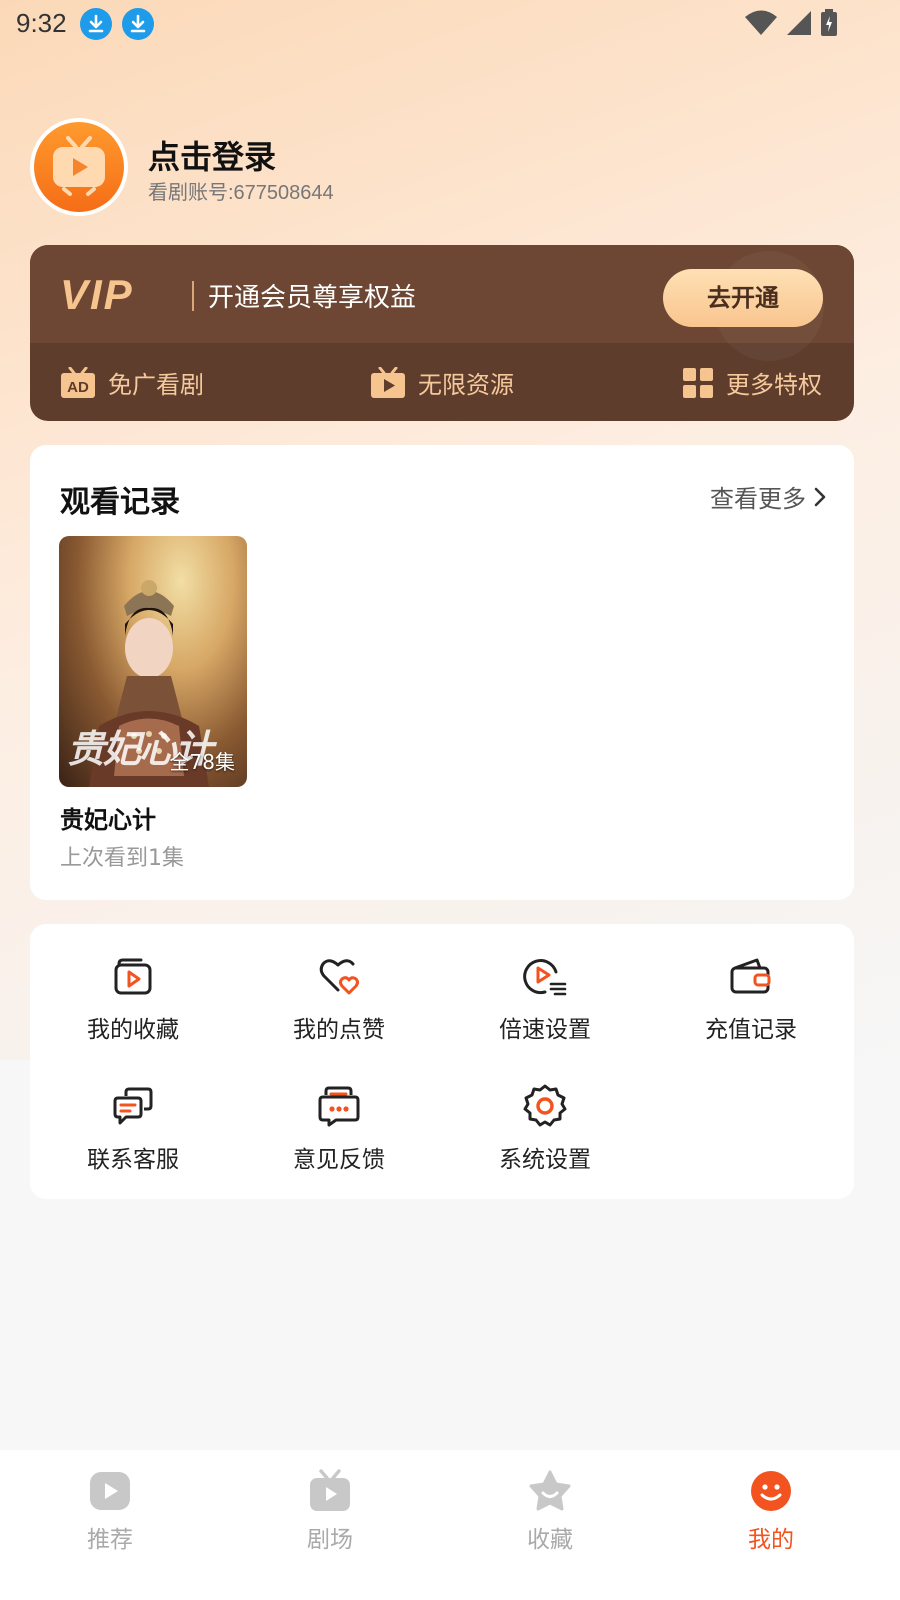 This screenshot has width=900, height=1600. I want to click on view-more-link: 查看更多, so click(768, 496).